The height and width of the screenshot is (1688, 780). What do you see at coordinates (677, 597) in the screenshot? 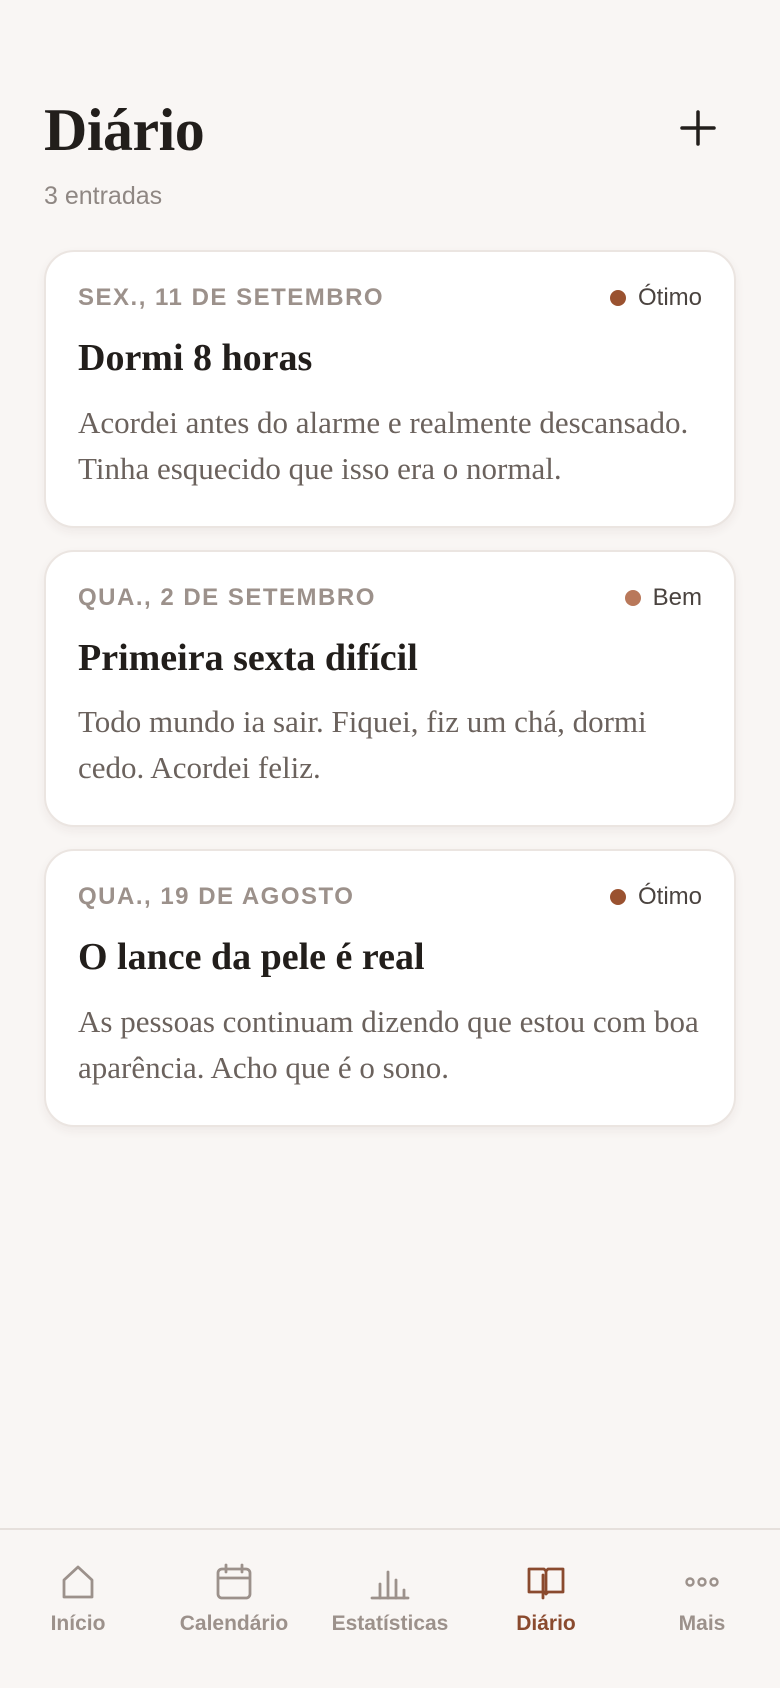
I see `mood-label: Bem` at bounding box center [677, 597].